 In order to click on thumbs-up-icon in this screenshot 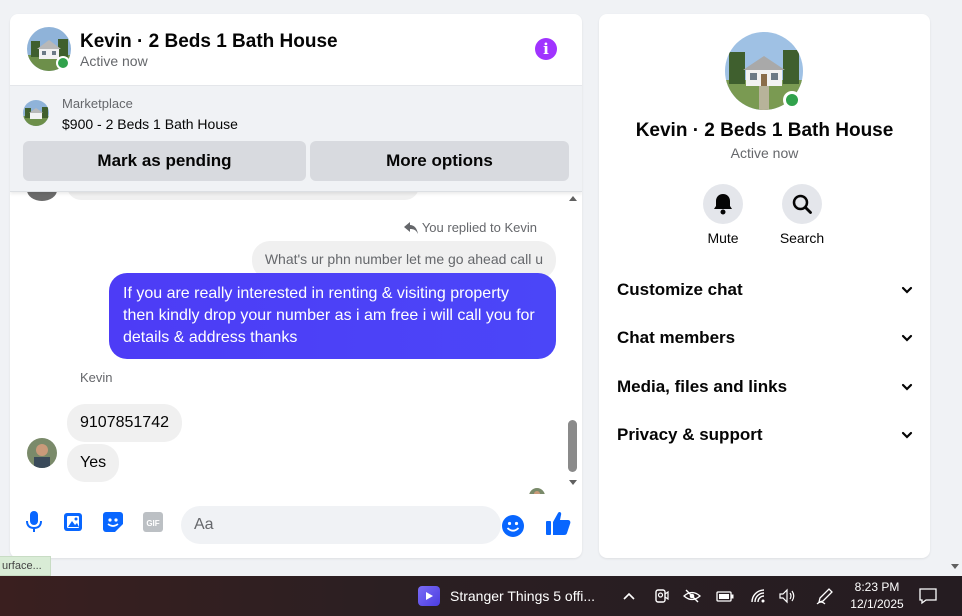, I will do `click(558, 524)`.